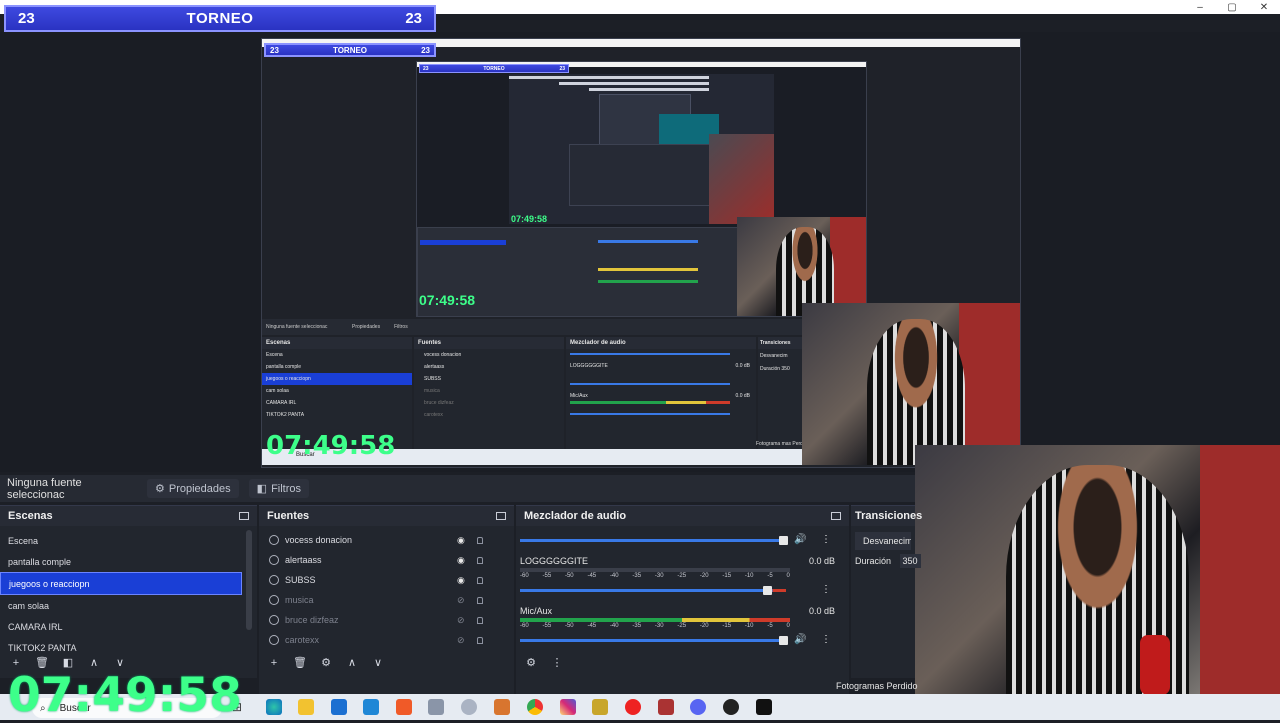 Image resolution: width=1280 pixels, height=723 pixels. What do you see at coordinates (121, 647) in the screenshot?
I see `scene-item: TIKTOK2 PANTA` at bounding box center [121, 647].